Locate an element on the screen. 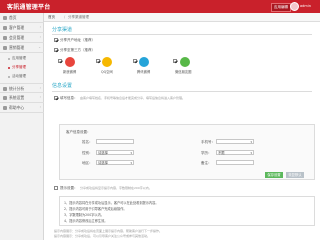 The width and height of the screenshot is (320, 240). field-label: 地区： is located at coordinates (87, 163).